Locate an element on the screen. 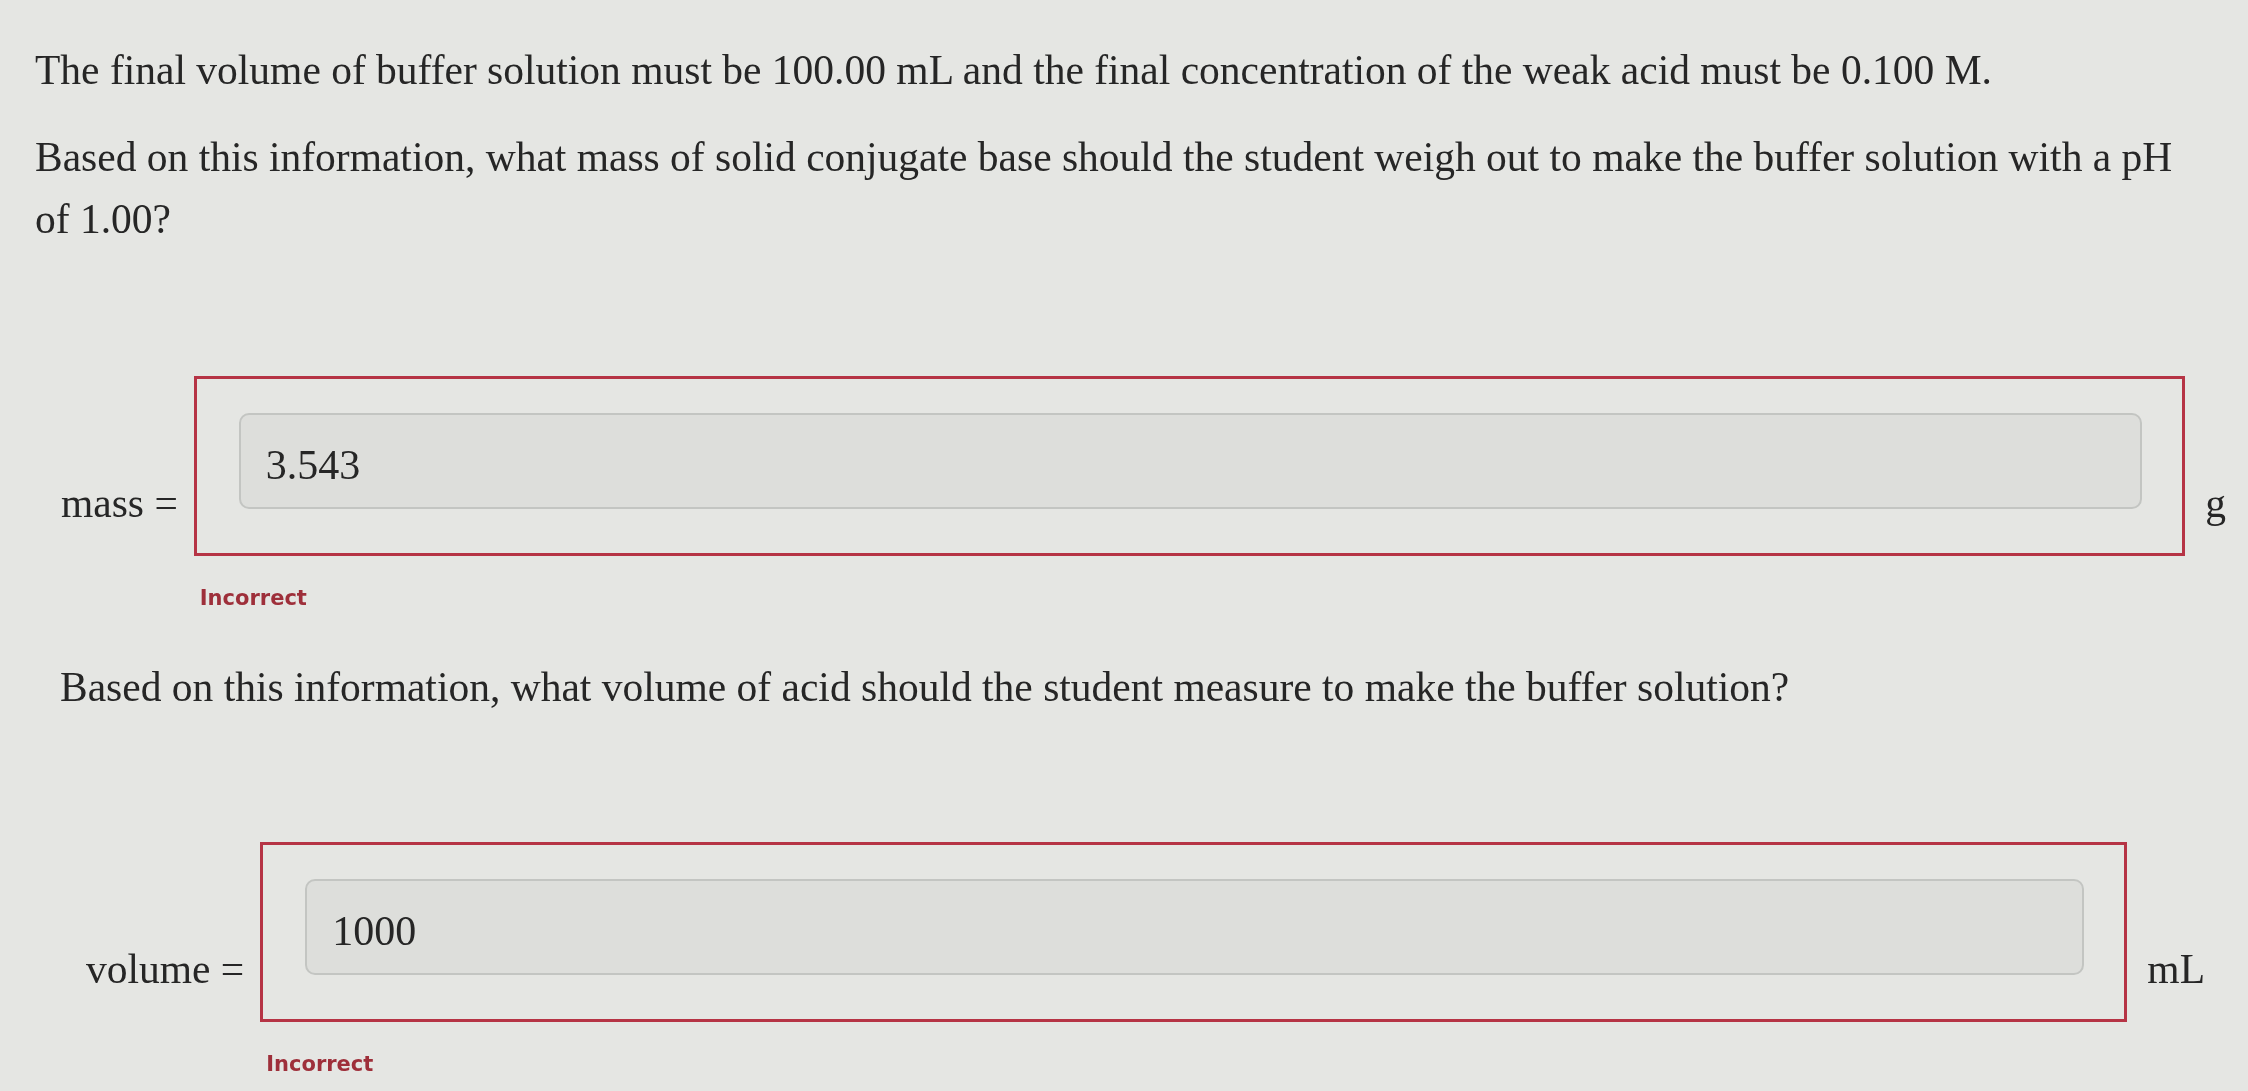  intro-text: The final volume of buffer solution must be 100.00 mL and the final concentration of the weak acid must be 0.100 M. is located at coordinates (1014, 70).